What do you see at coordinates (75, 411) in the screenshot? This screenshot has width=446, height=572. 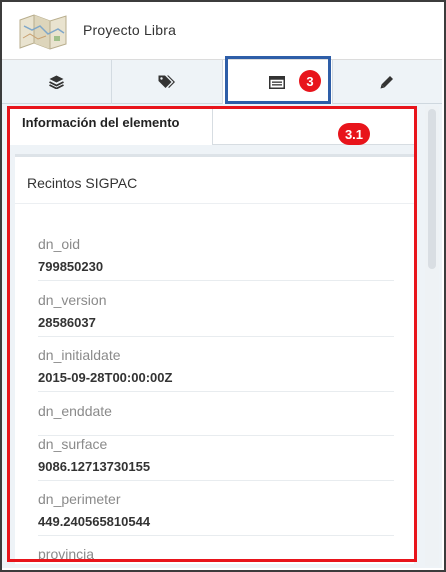 I see `attribute-label: dn_enddate` at bounding box center [75, 411].